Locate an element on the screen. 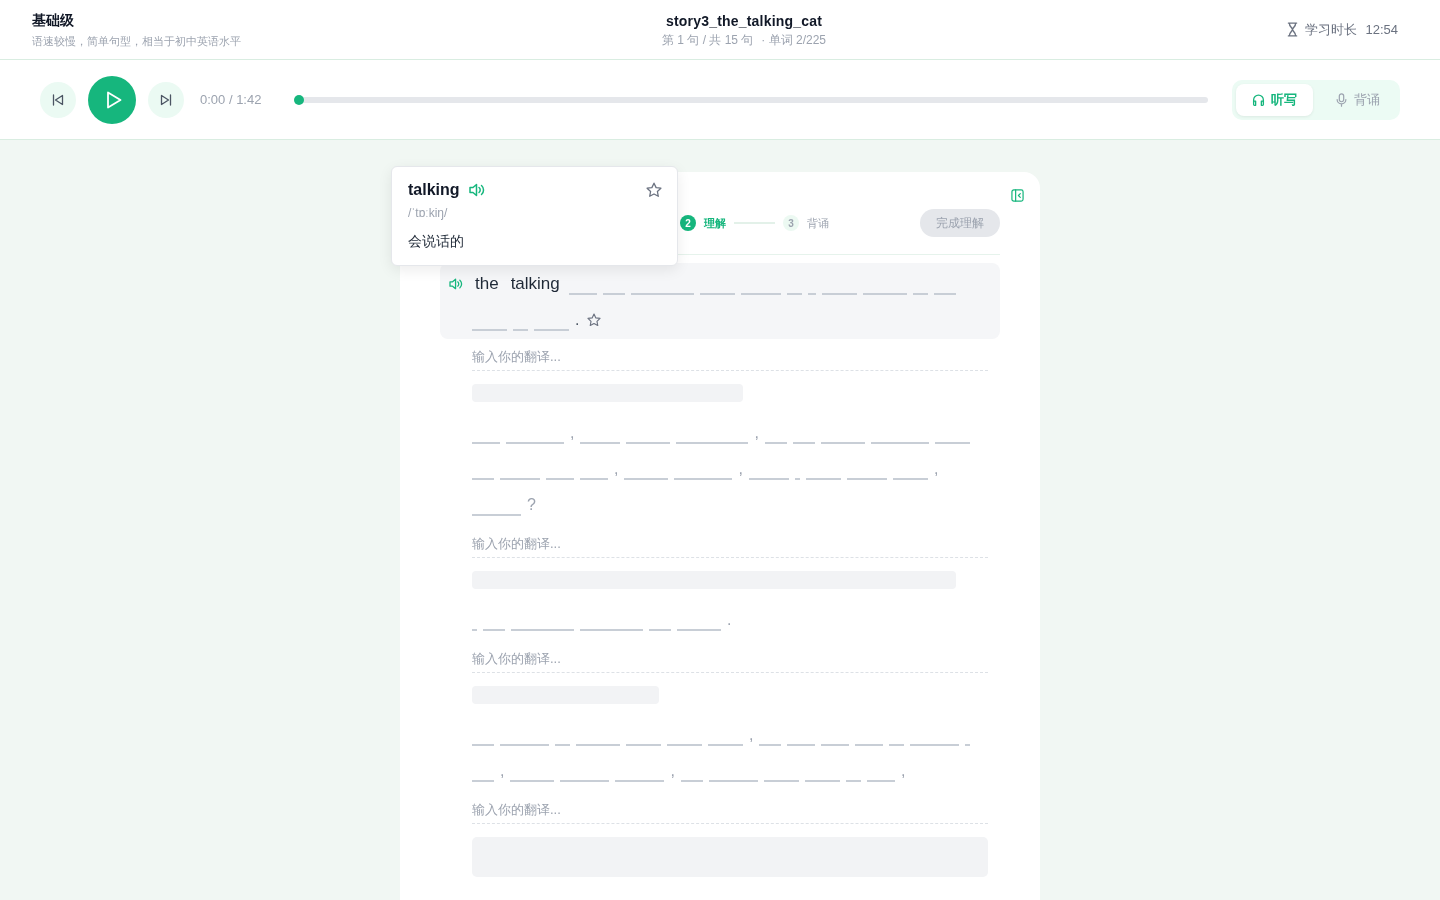 Image resolution: width=1440 pixels, height=900 pixels. next-button is located at coordinates (166, 99).